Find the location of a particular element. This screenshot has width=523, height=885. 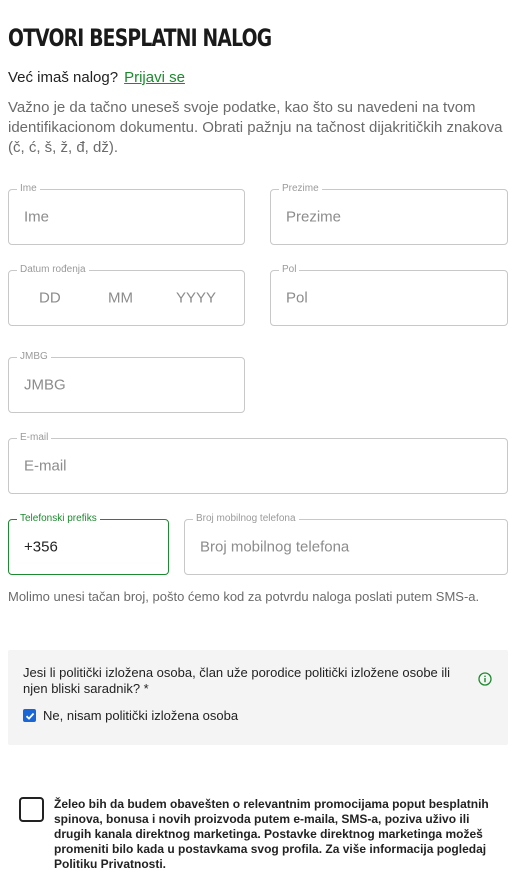

first-name-label: Ime is located at coordinates (28, 189).